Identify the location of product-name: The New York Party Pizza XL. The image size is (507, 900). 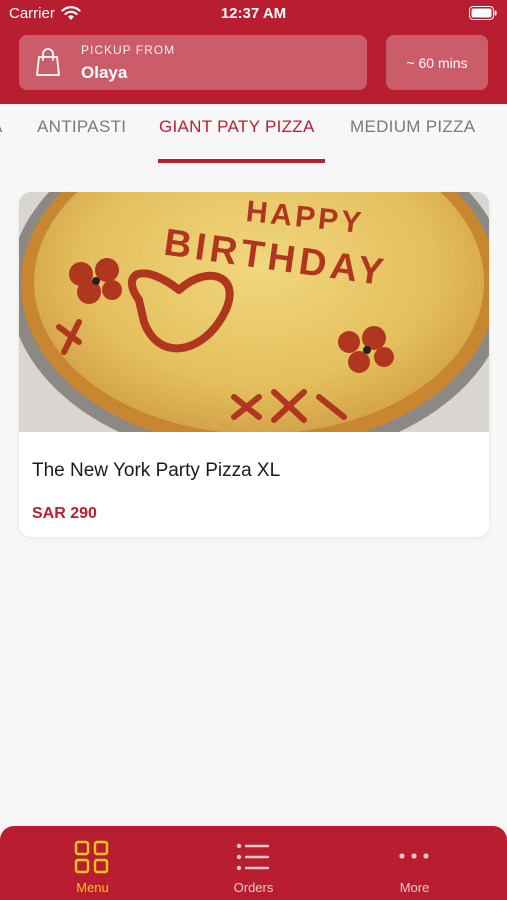
(156, 470).